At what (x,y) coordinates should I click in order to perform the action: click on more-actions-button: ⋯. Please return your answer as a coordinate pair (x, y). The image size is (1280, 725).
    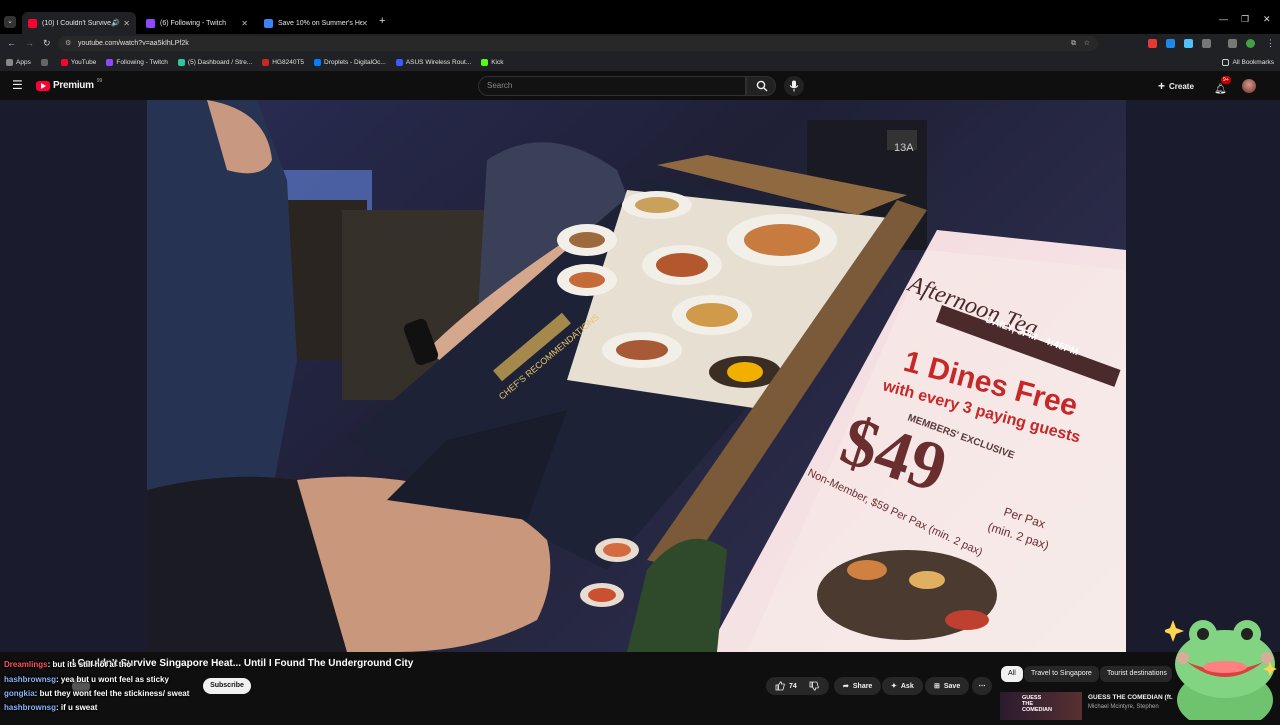
    Looking at the image, I should click on (982, 686).